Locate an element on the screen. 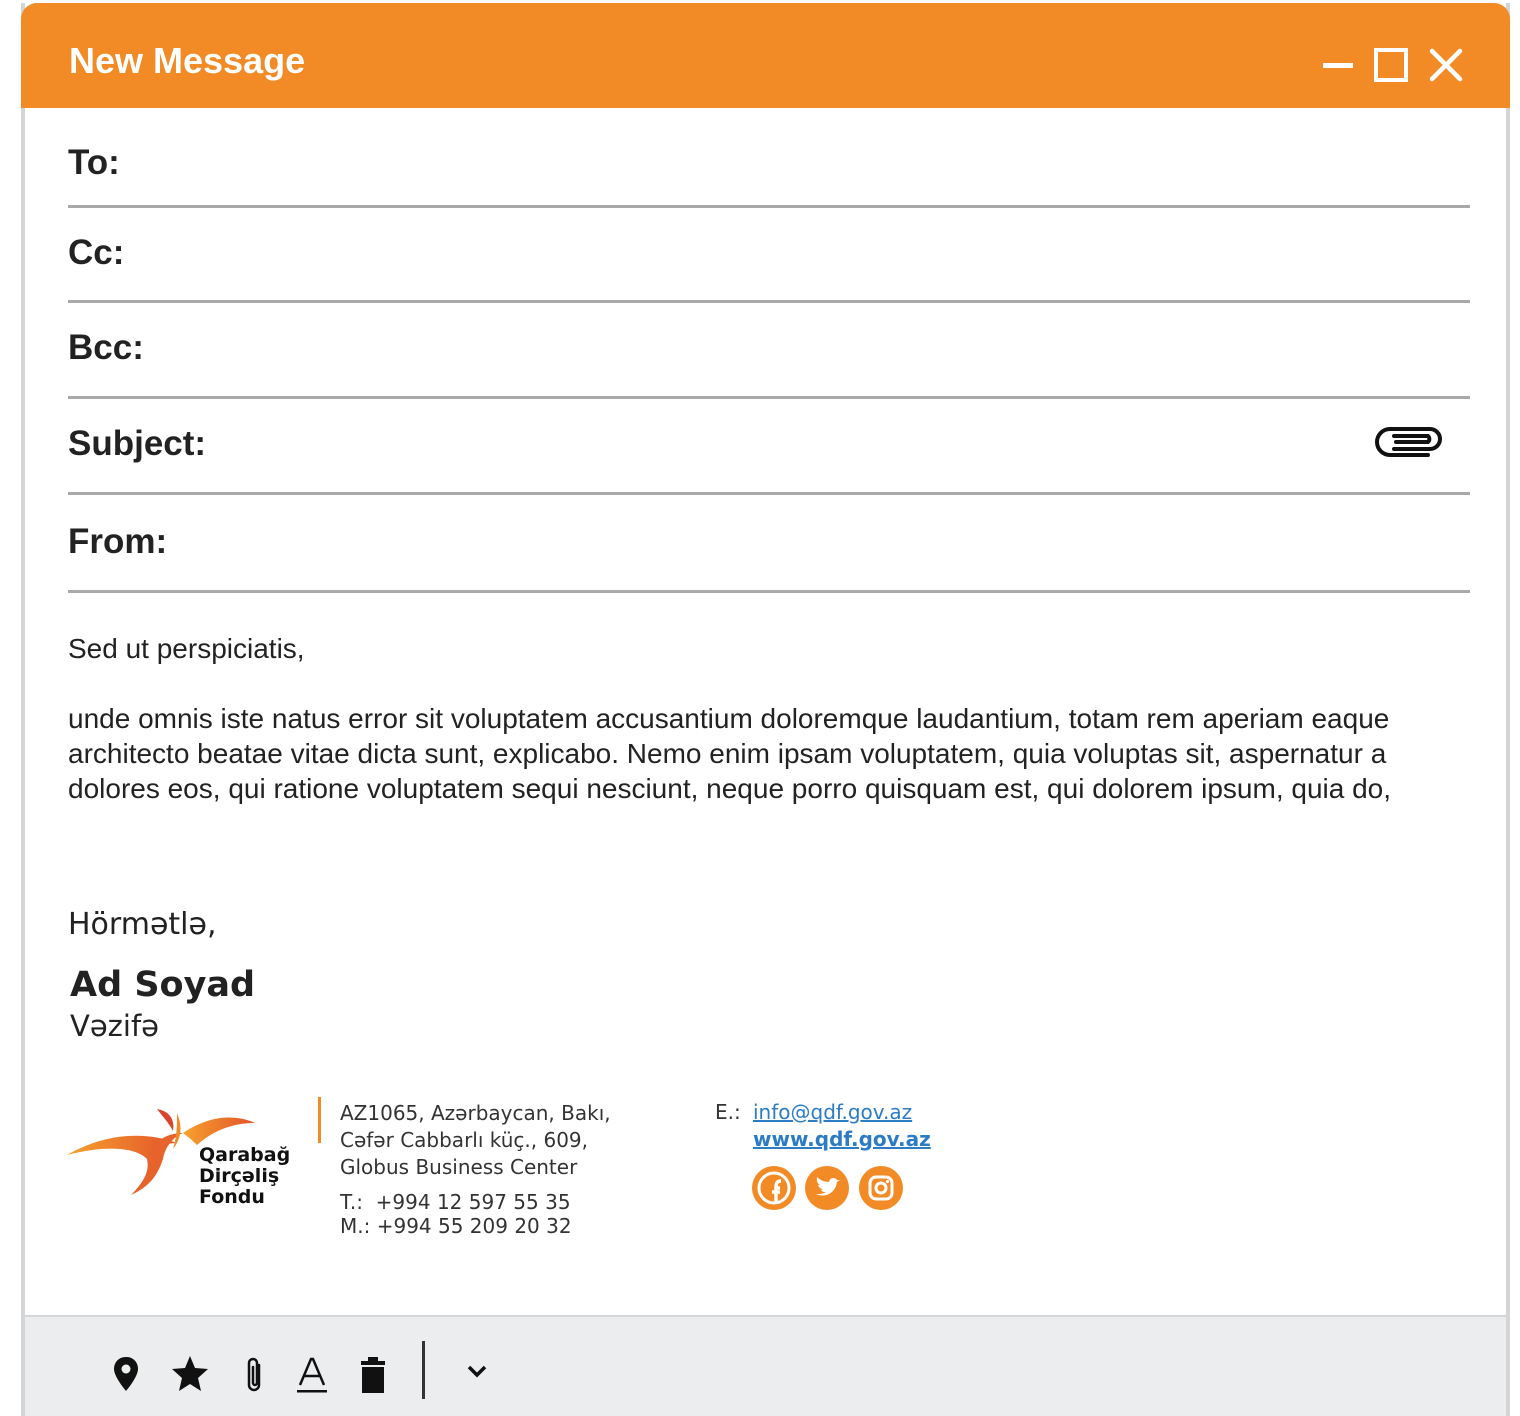  minimize-icon is located at coordinates (1339, 65).